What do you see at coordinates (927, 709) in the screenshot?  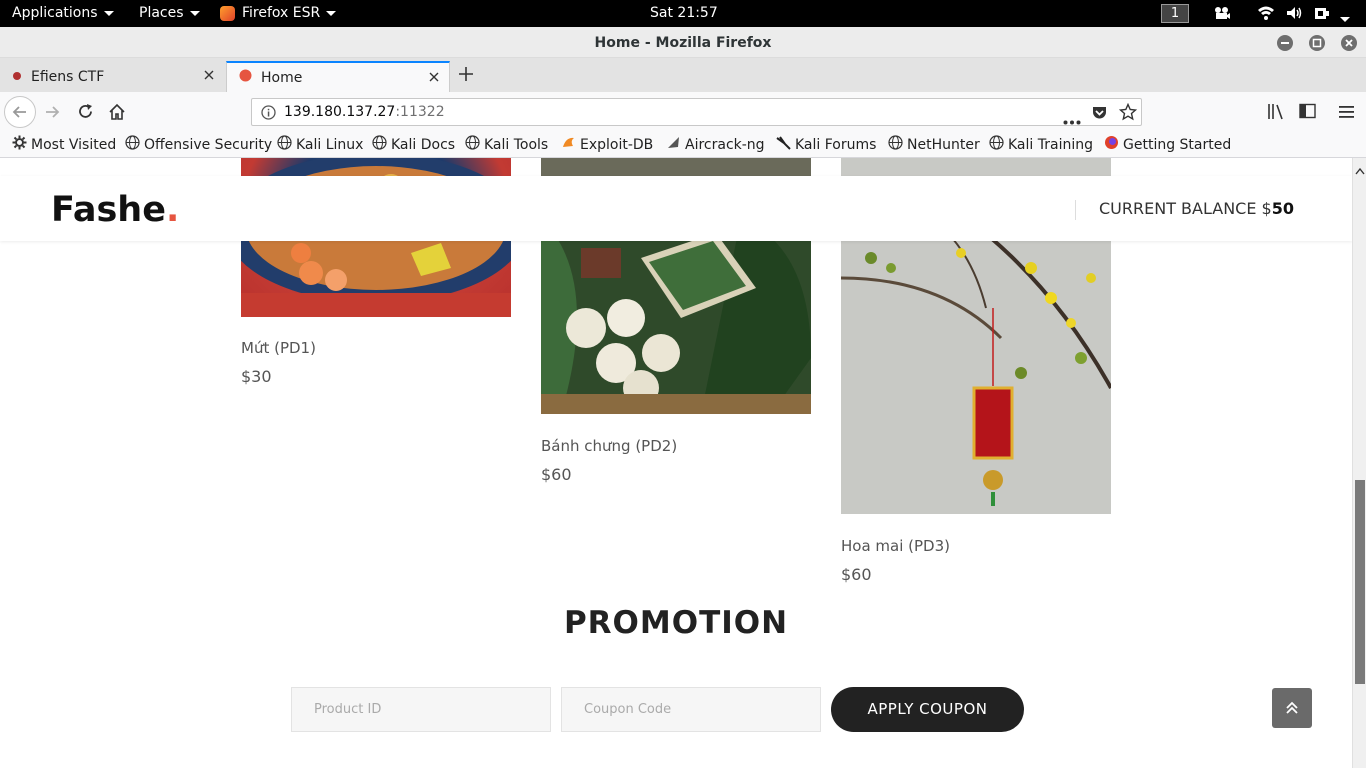 I see `apply-coupon-button: APPLY COUPON` at bounding box center [927, 709].